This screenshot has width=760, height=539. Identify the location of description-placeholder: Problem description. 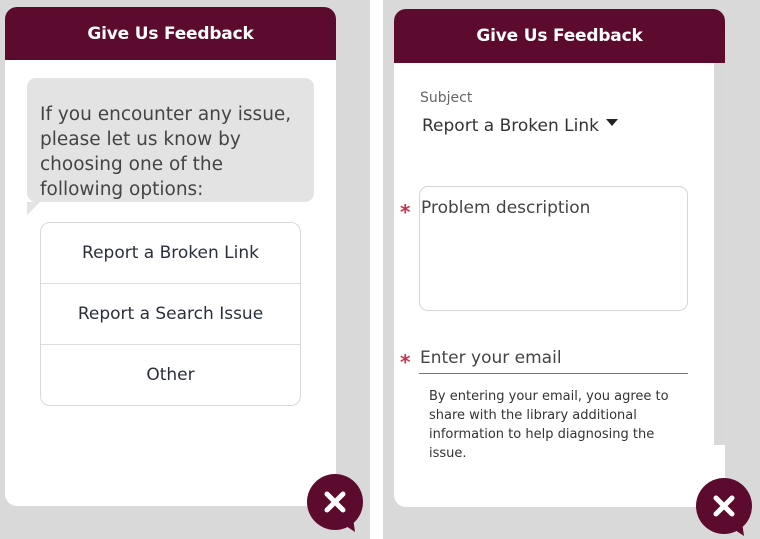
(506, 208).